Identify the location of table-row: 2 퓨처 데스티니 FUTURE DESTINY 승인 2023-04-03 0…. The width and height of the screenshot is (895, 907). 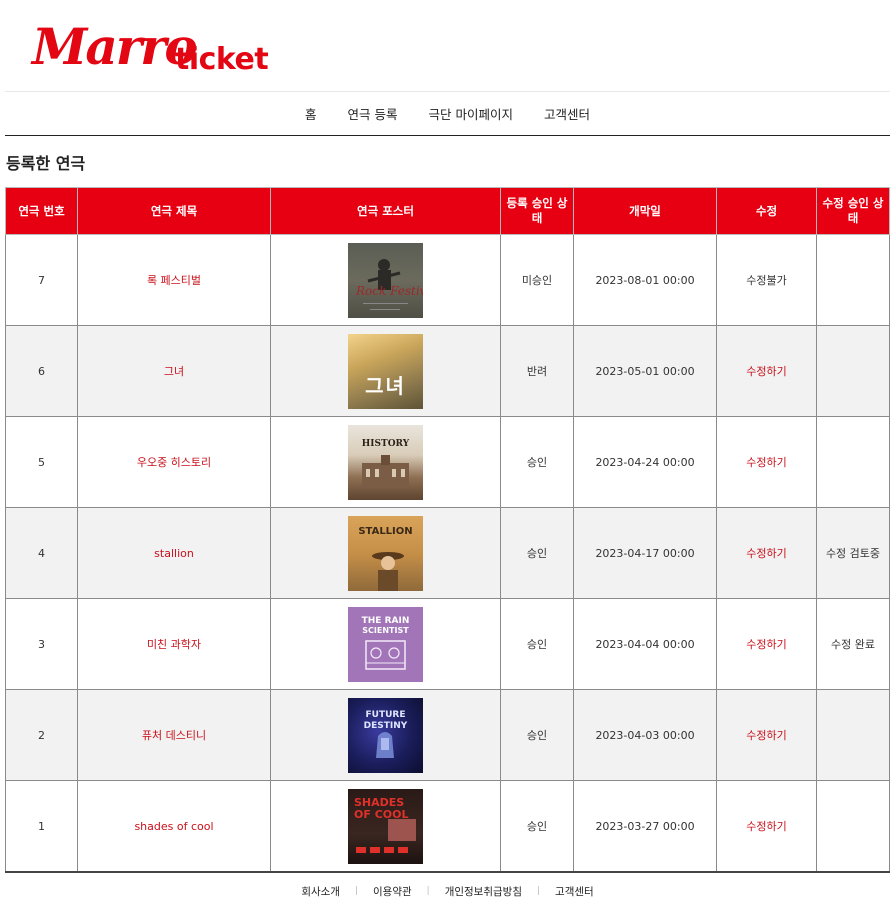
(447, 735).